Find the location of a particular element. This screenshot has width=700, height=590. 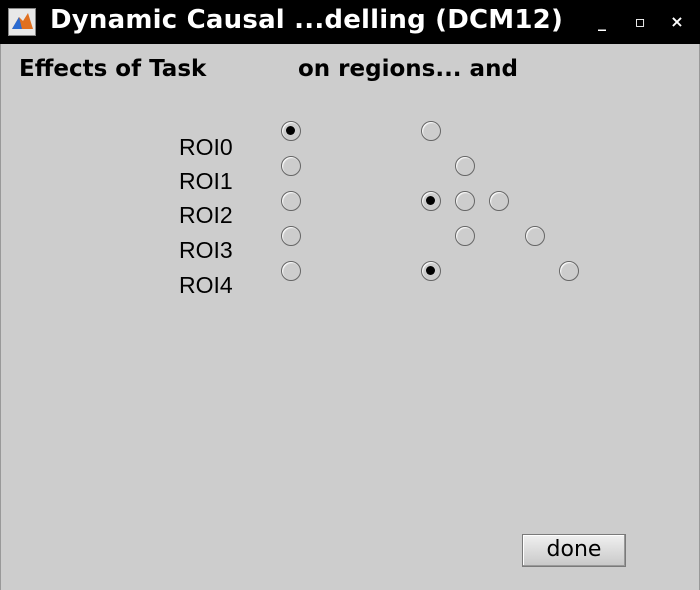

titlebar: Dynamic Causal ...delling (DCM12) _ ▫ × is located at coordinates (350, 22).